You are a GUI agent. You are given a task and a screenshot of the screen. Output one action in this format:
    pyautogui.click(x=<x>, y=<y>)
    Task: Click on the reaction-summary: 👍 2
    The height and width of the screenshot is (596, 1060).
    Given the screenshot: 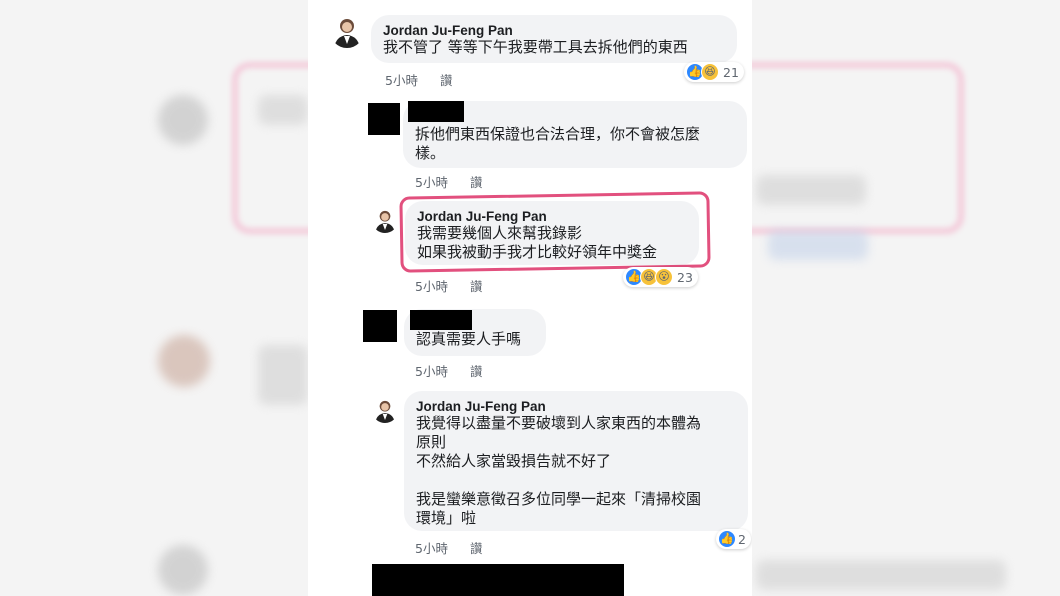 What is the action you would take?
    pyautogui.click(x=733, y=539)
    